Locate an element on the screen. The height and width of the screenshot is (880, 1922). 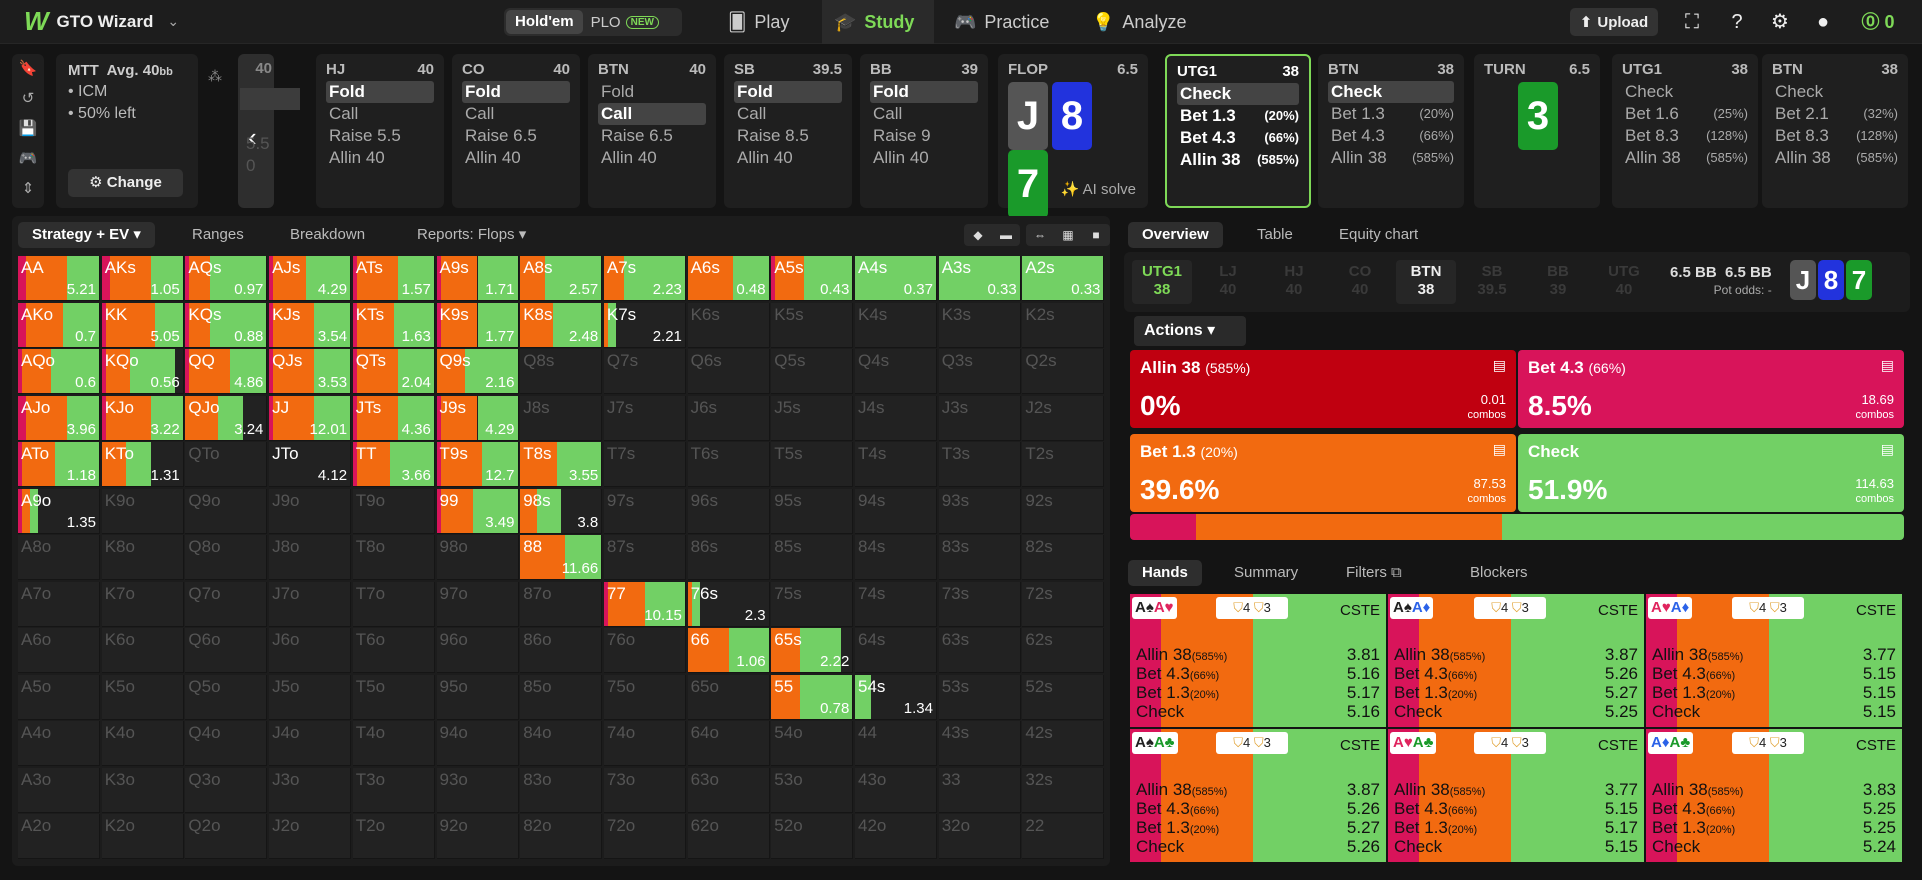
hand-cell: 82s is located at coordinates (1063, 557).